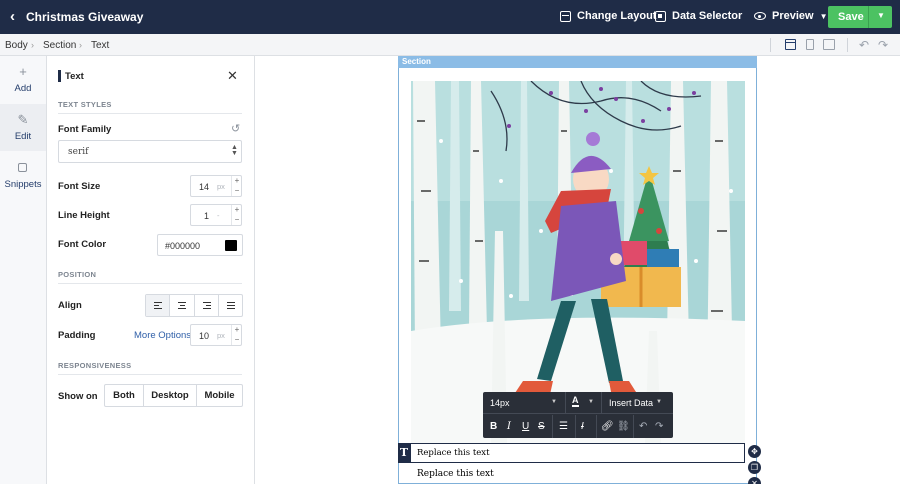 The image size is (900, 484). I want to click on font-color-button: A, so click(575, 401).